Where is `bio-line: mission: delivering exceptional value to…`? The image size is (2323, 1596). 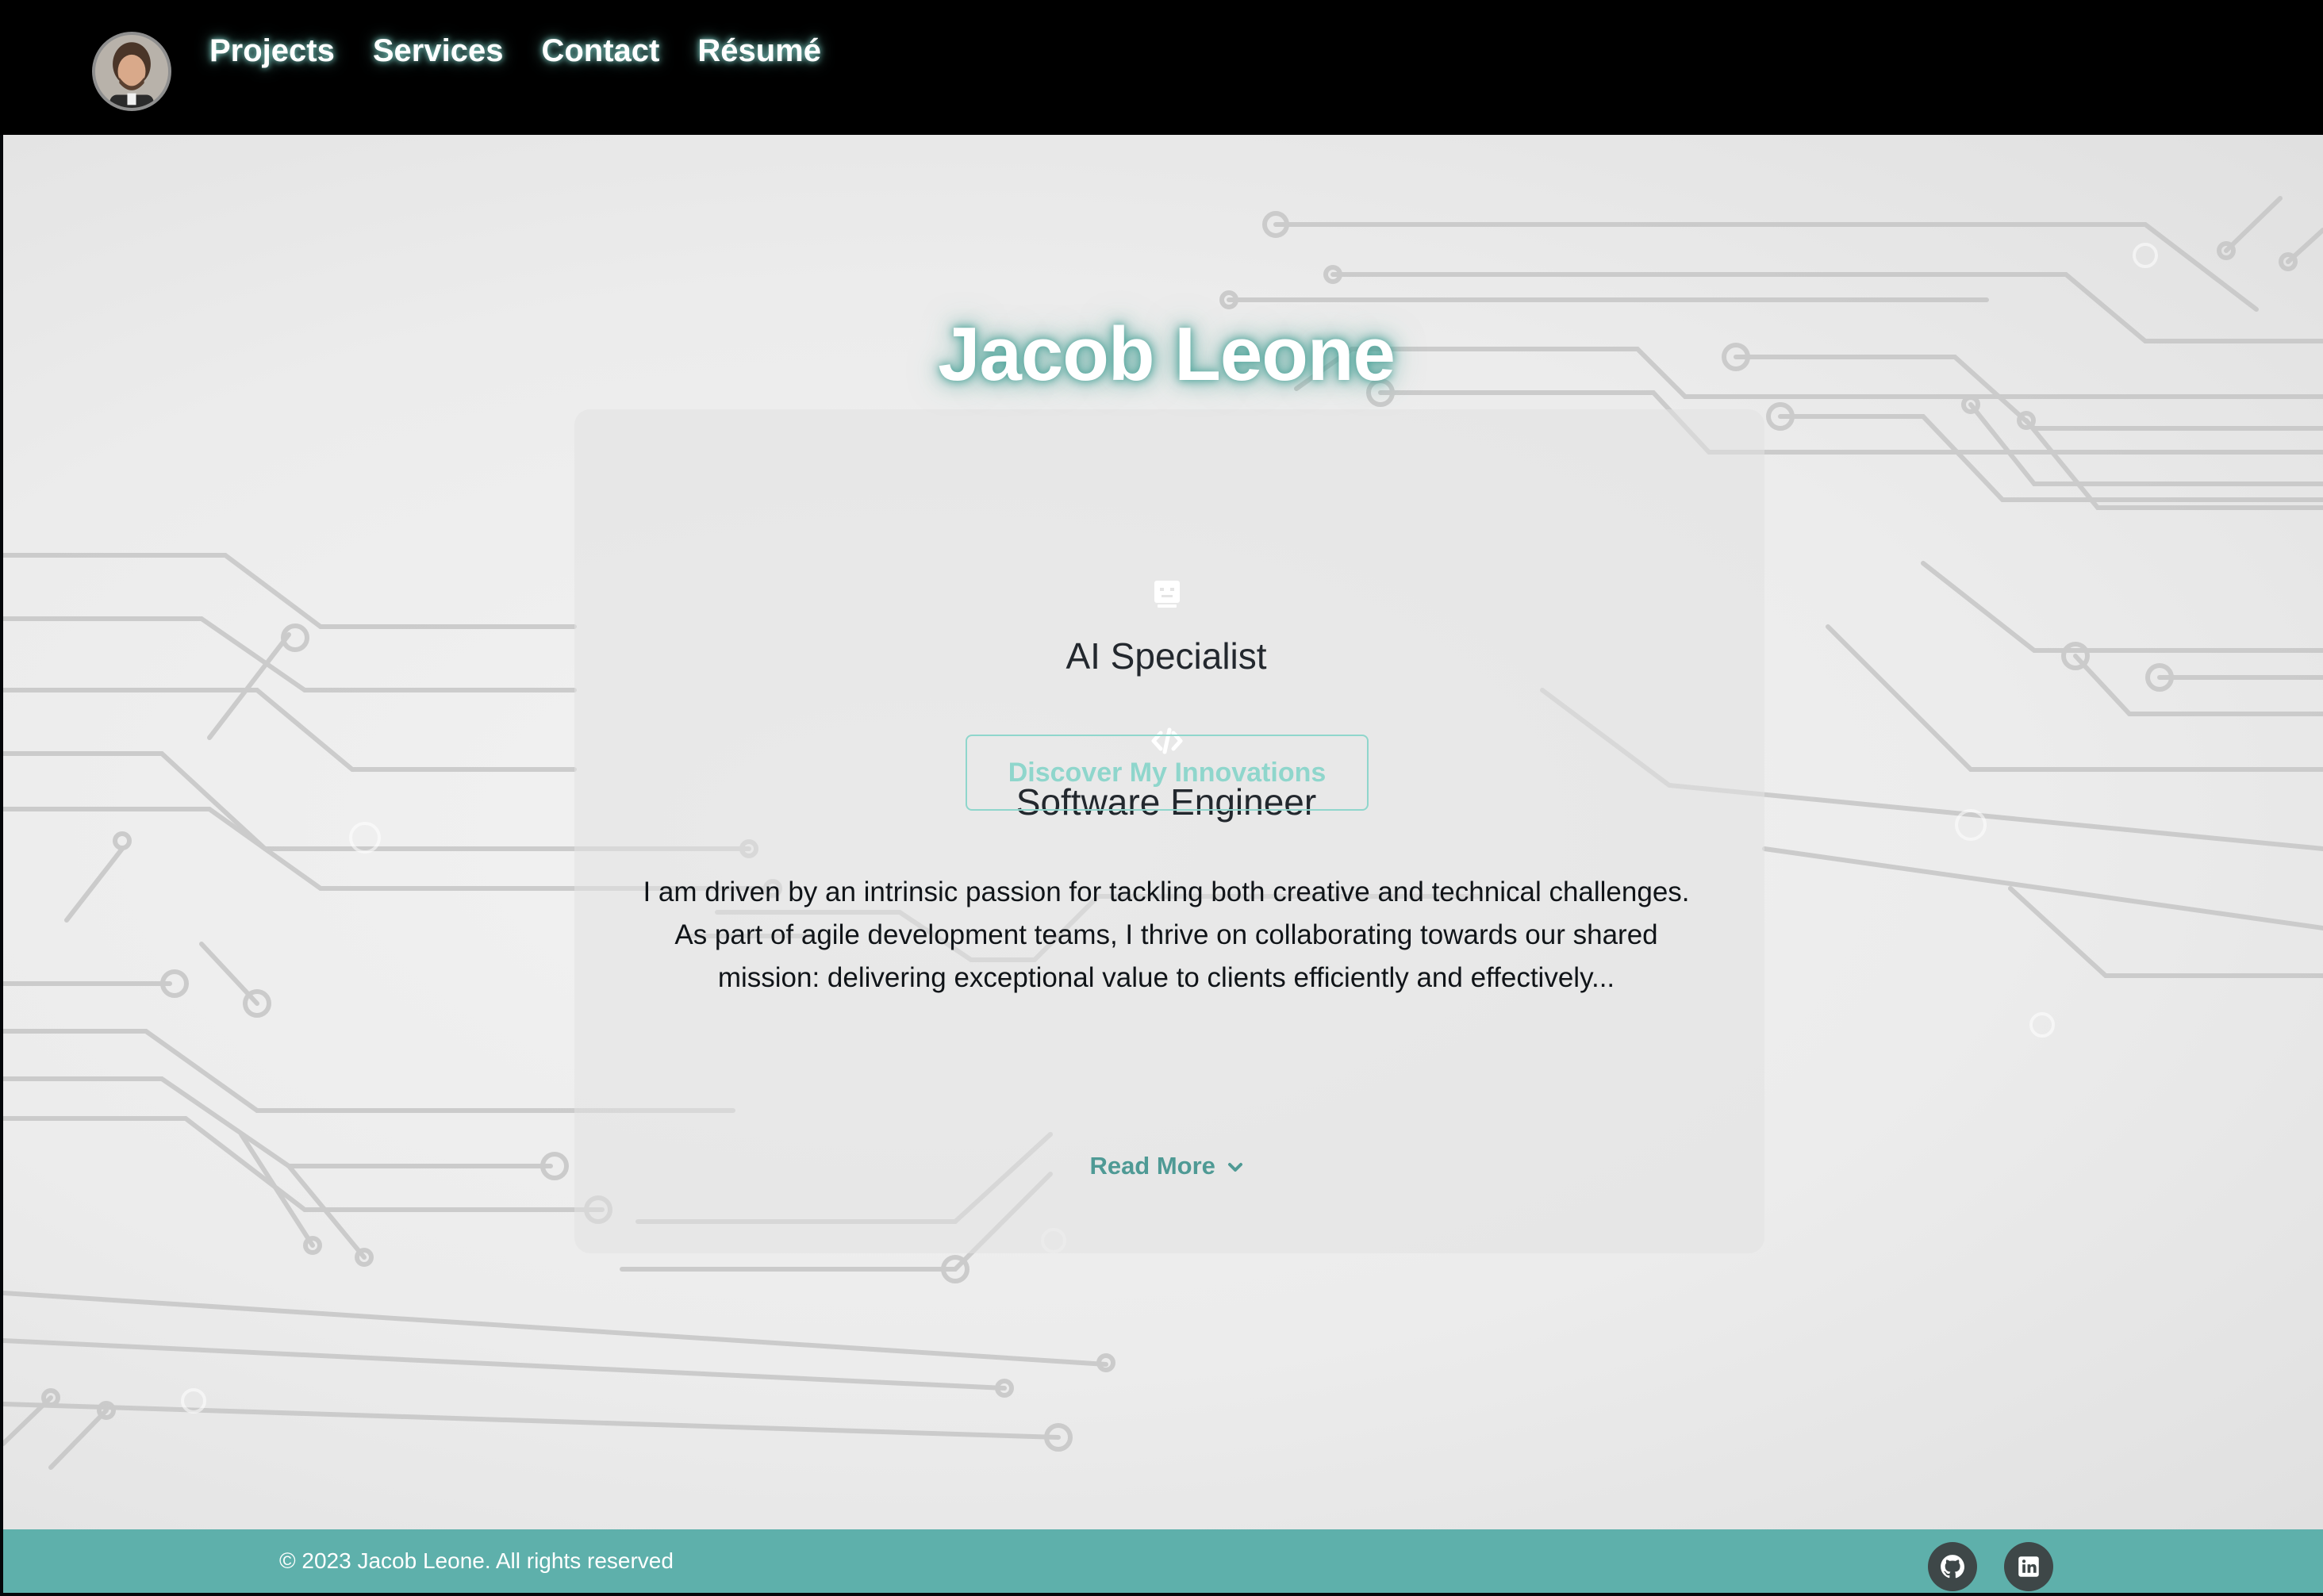
bio-line: mission: delivering exceptional value to… is located at coordinates (1166, 977).